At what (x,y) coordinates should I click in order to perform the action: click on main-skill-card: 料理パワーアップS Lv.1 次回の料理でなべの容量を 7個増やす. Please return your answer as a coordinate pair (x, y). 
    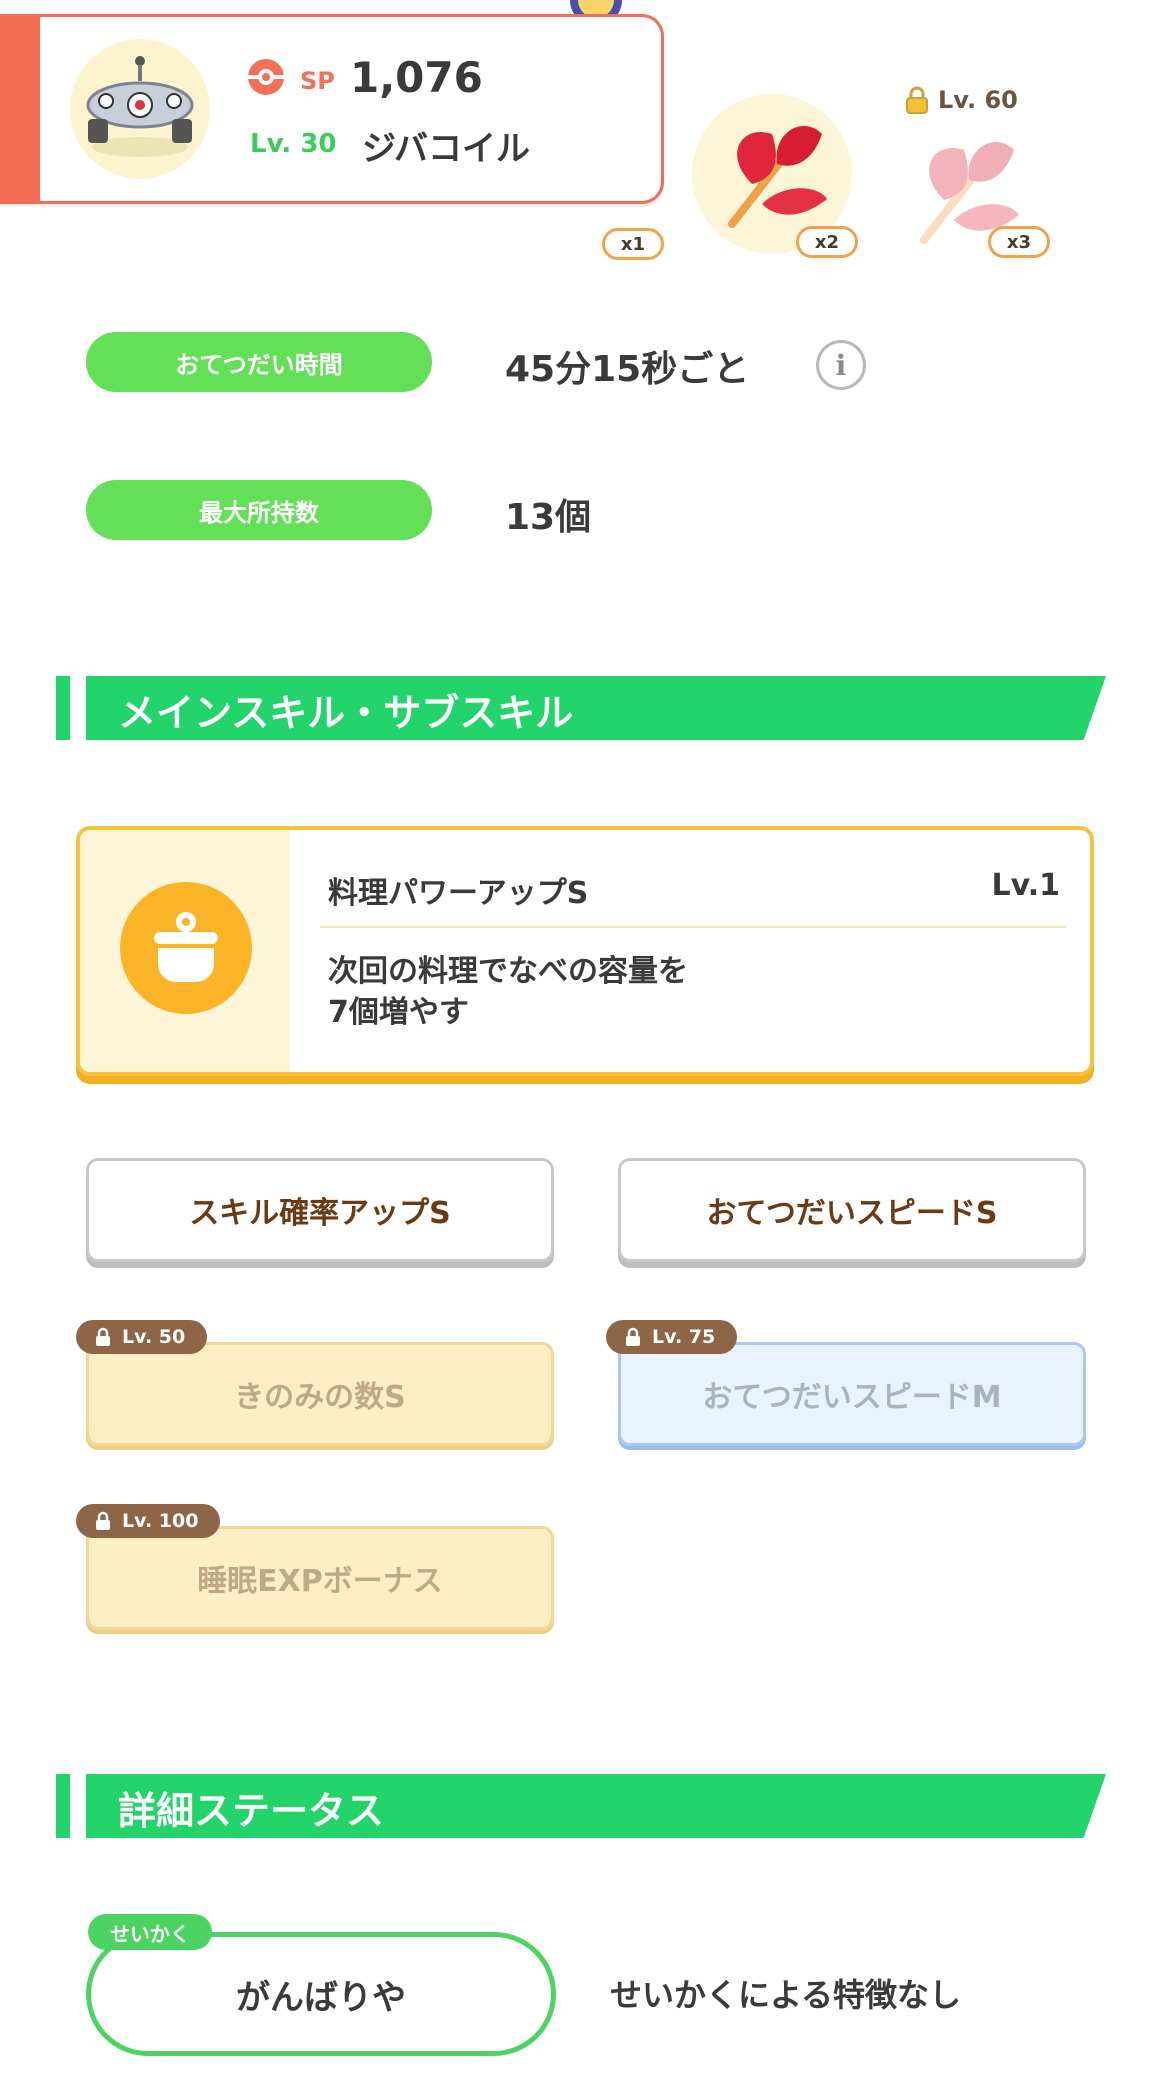
    Looking at the image, I should click on (585, 951).